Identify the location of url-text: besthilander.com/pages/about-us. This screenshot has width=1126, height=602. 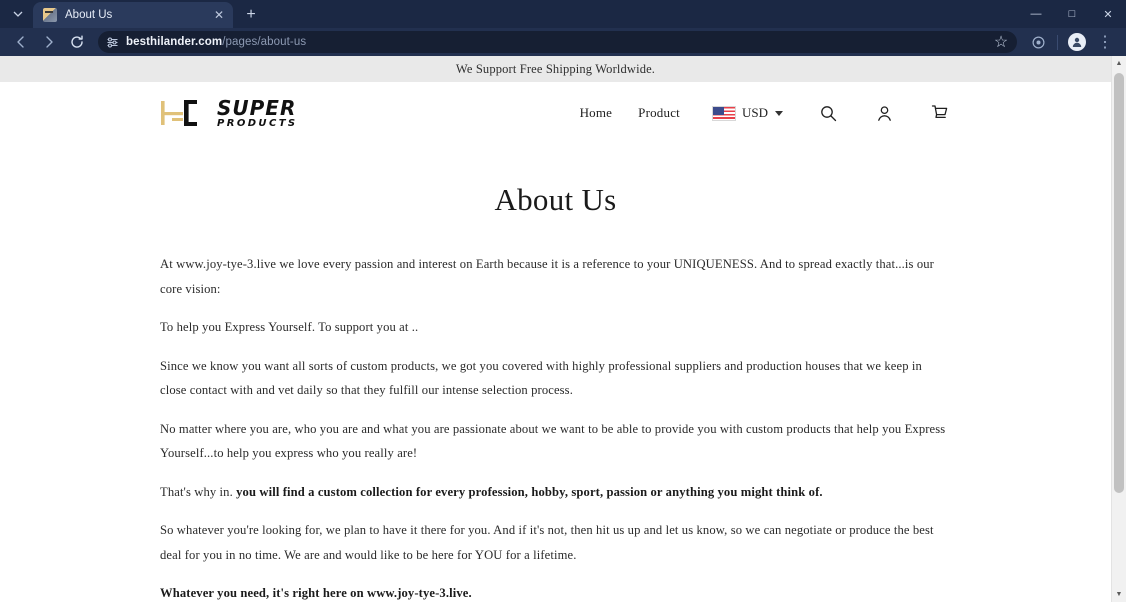
(216, 42).